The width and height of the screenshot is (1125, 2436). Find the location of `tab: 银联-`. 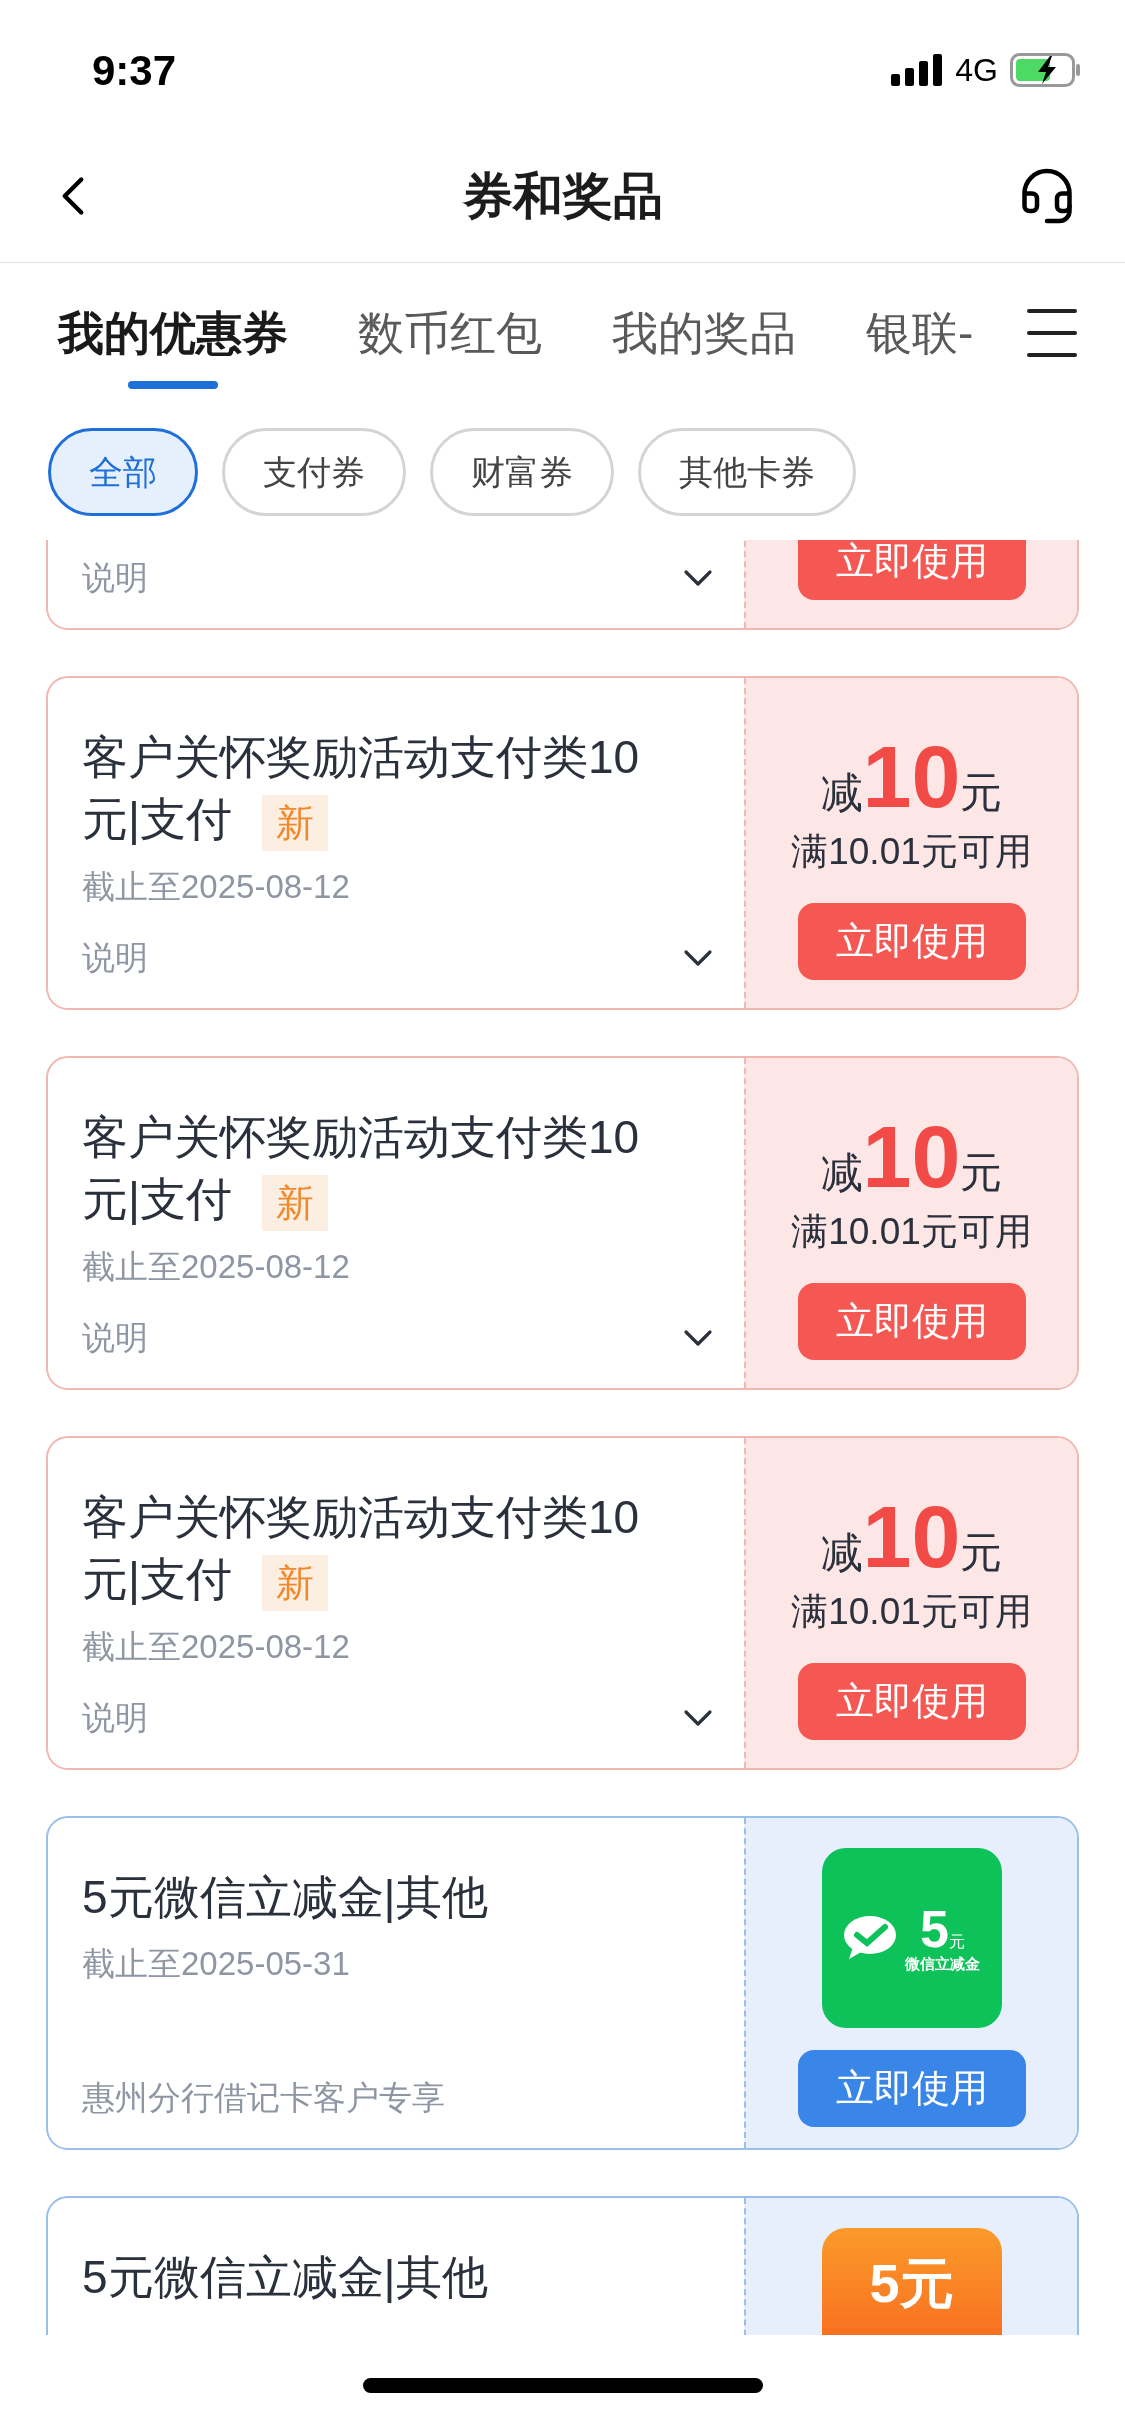

tab: 银联- is located at coordinates (920, 333).